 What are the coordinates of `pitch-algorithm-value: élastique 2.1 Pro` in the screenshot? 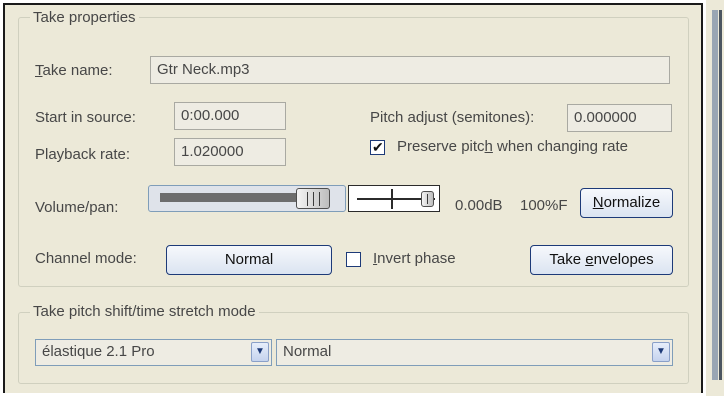 It's located at (98, 351).